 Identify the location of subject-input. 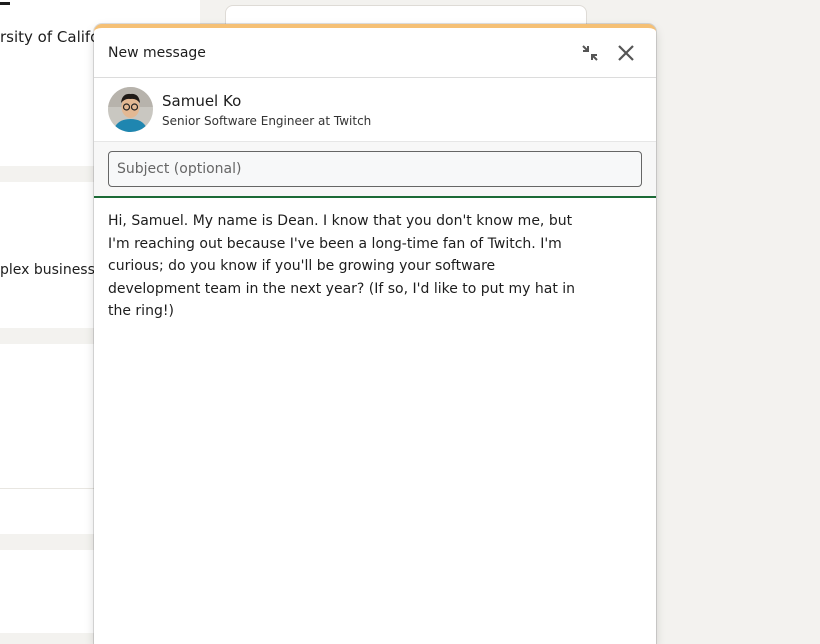
(375, 169).